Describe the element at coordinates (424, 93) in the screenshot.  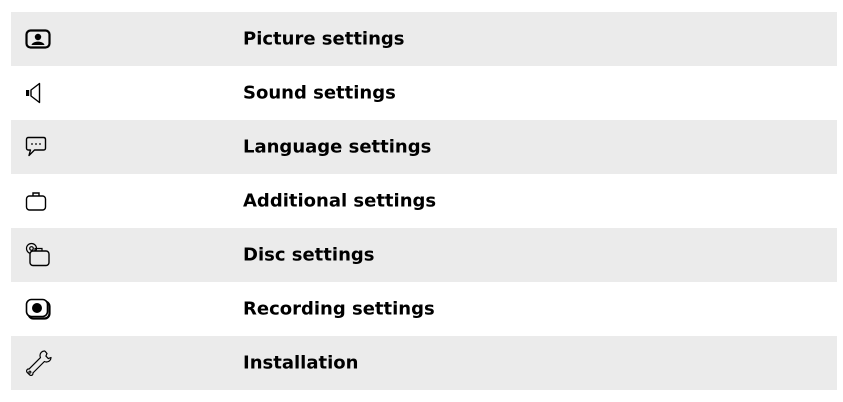
I see `menu-item-sound-settings: Sound settings` at that location.